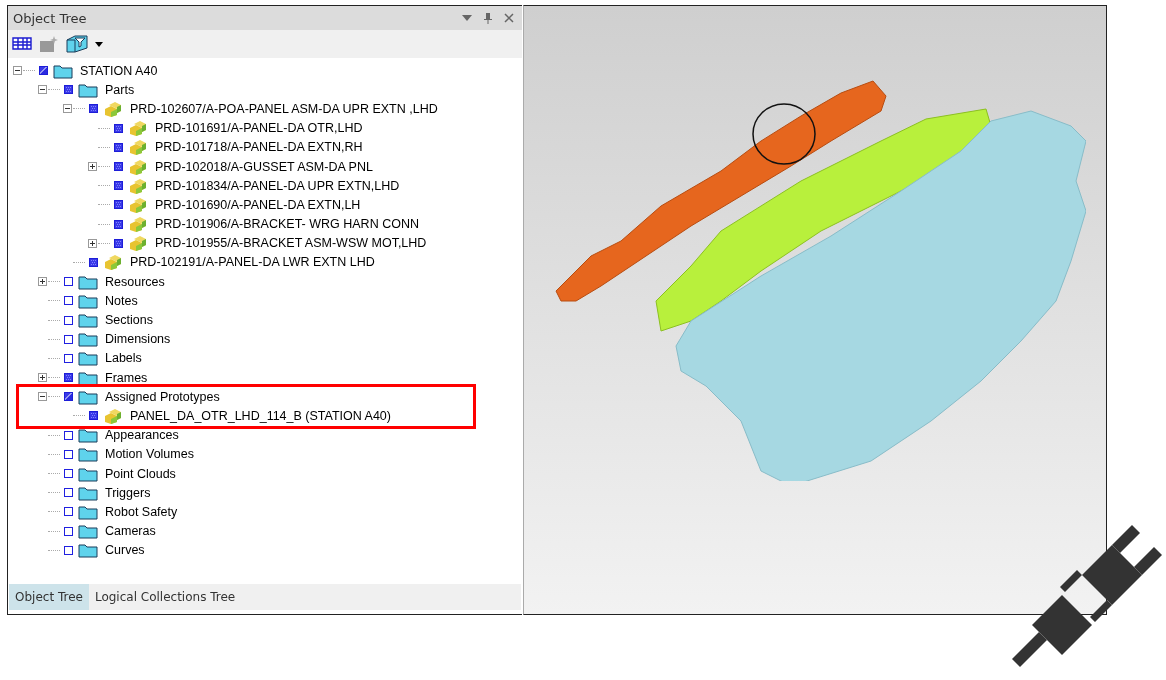  What do you see at coordinates (49, 597) in the screenshot?
I see `panel-tab: Object Tree` at bounding box center [49, 597].